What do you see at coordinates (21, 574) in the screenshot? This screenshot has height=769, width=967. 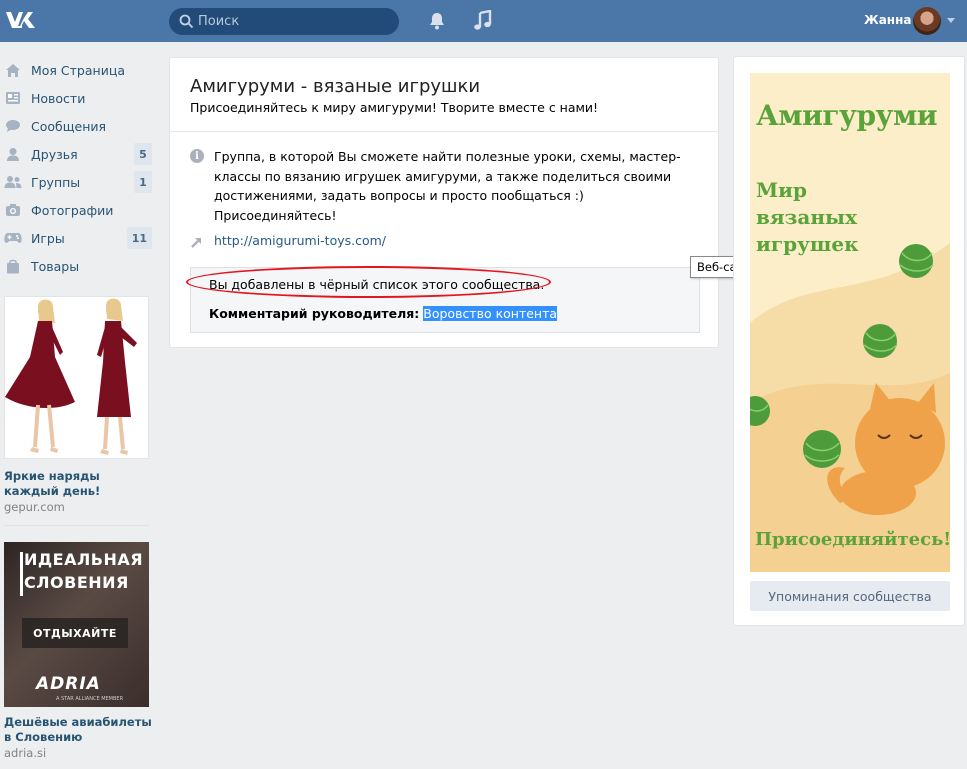 I see `banner-bar` at bounding box center [21, 574].